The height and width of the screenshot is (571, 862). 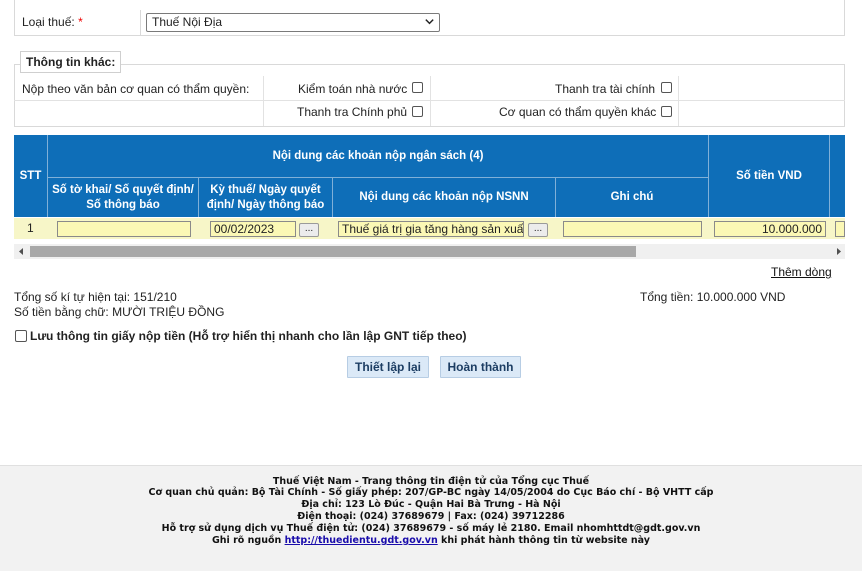 I want to click on scroll-right-icon, so click(x=838, y=251).